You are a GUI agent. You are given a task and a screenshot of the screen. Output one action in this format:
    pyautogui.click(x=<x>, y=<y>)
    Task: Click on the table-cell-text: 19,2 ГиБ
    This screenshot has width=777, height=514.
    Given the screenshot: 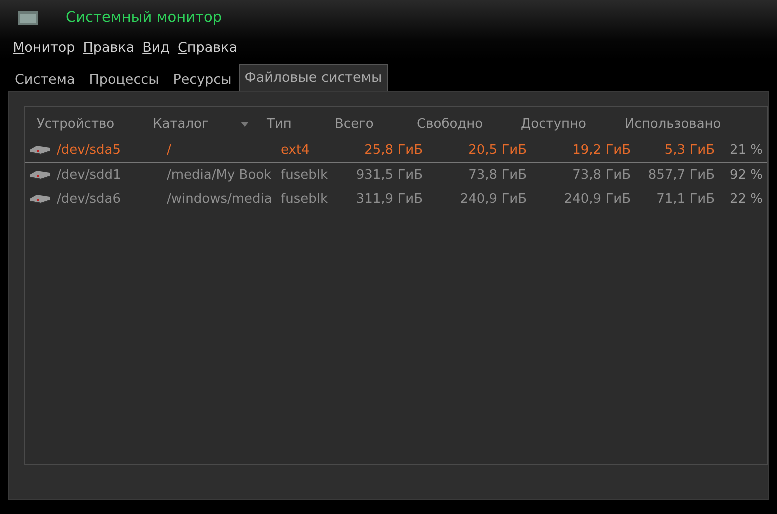 What is the action you would take?
    pyautogui.click(x=602, y=150)
    